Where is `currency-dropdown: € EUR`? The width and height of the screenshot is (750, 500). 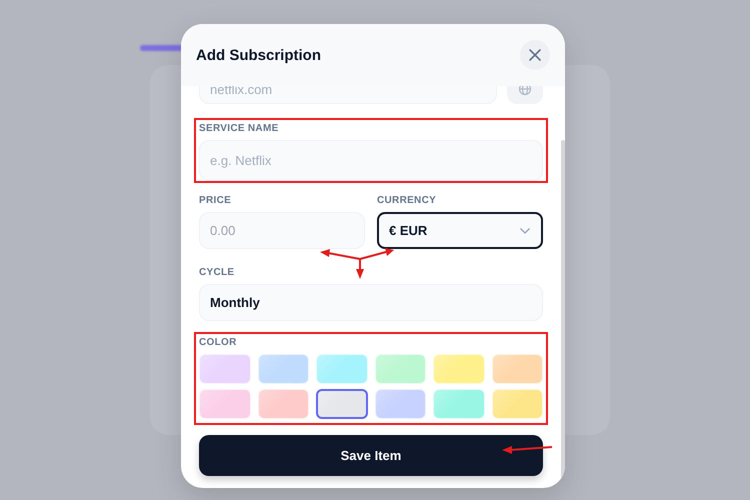
currency-dropdown: € EUR is located at coordinates (460, 230).